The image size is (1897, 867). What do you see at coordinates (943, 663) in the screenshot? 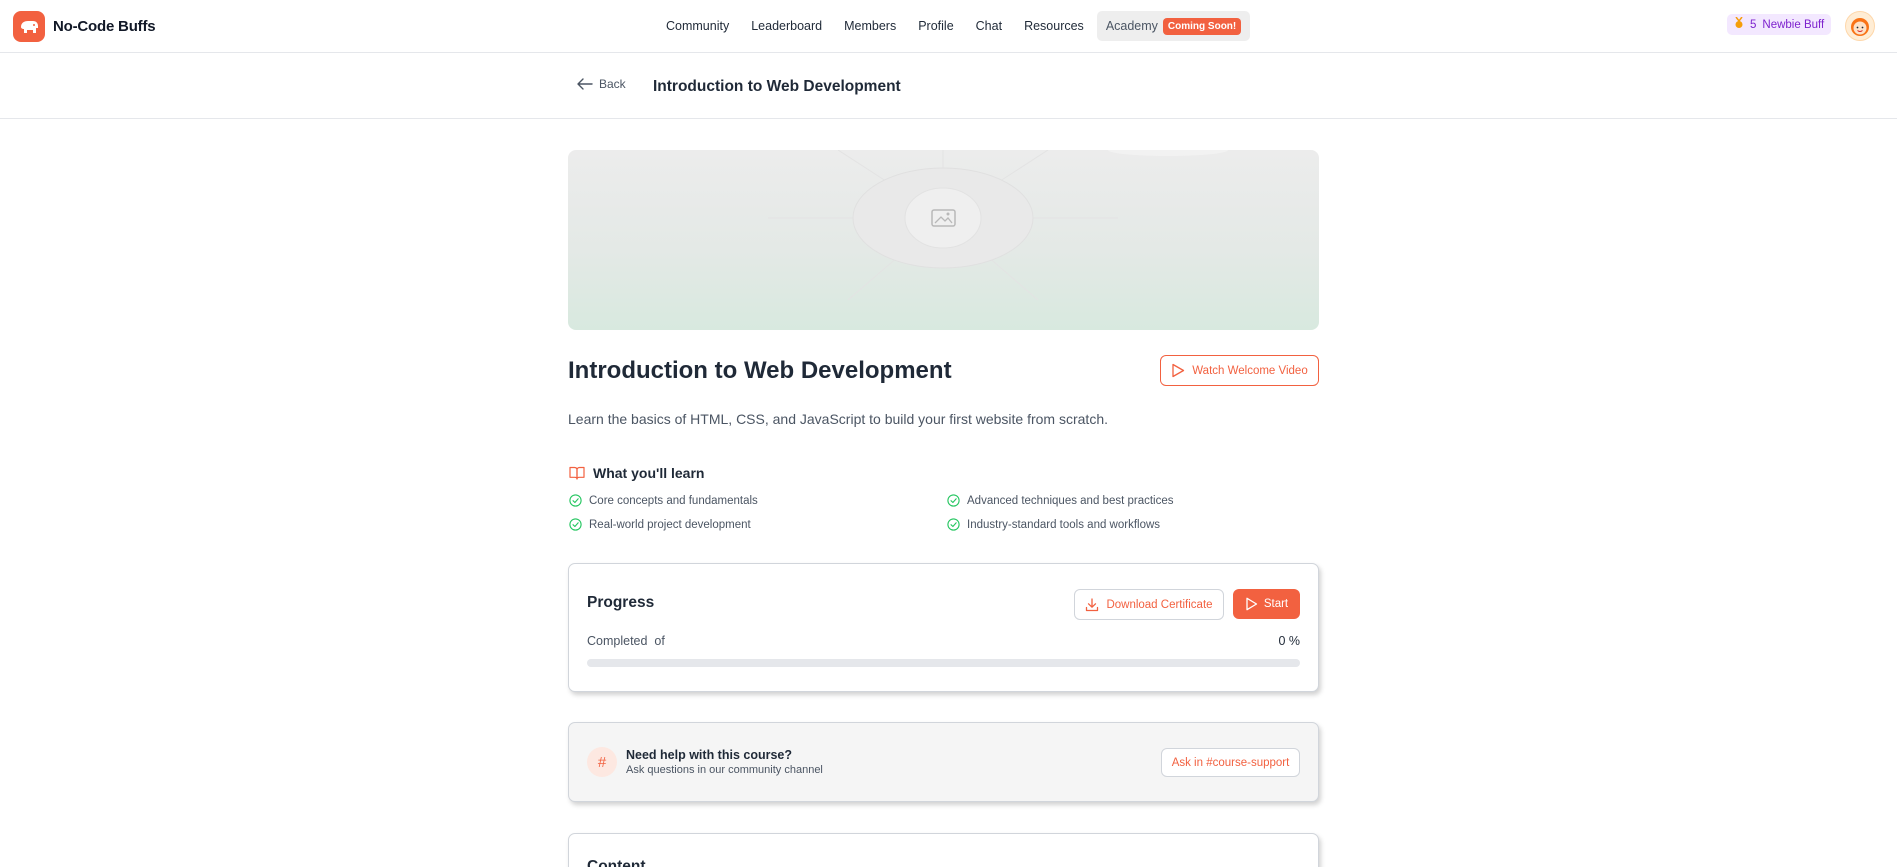
I see `progress-bar` at bounding box center [943, 663].